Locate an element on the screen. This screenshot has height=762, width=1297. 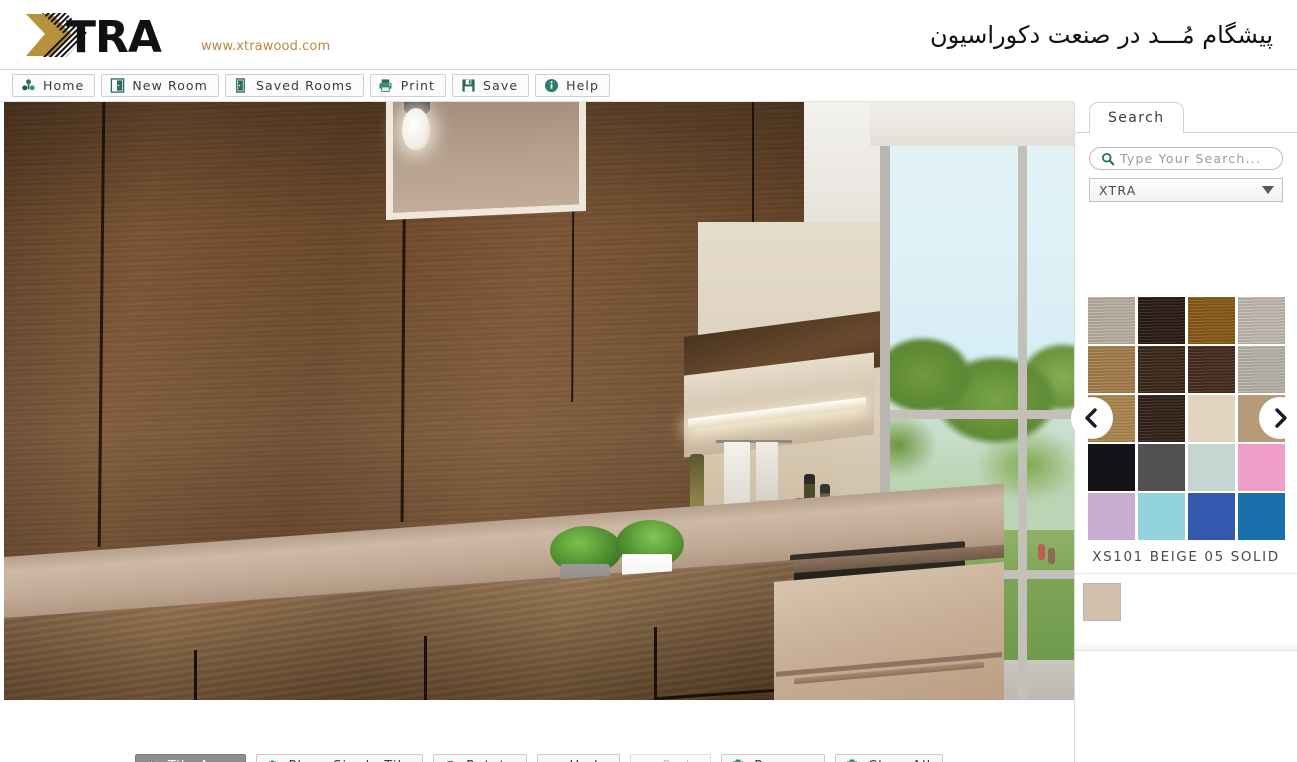
home-icon is located at coordinates (28, 86).